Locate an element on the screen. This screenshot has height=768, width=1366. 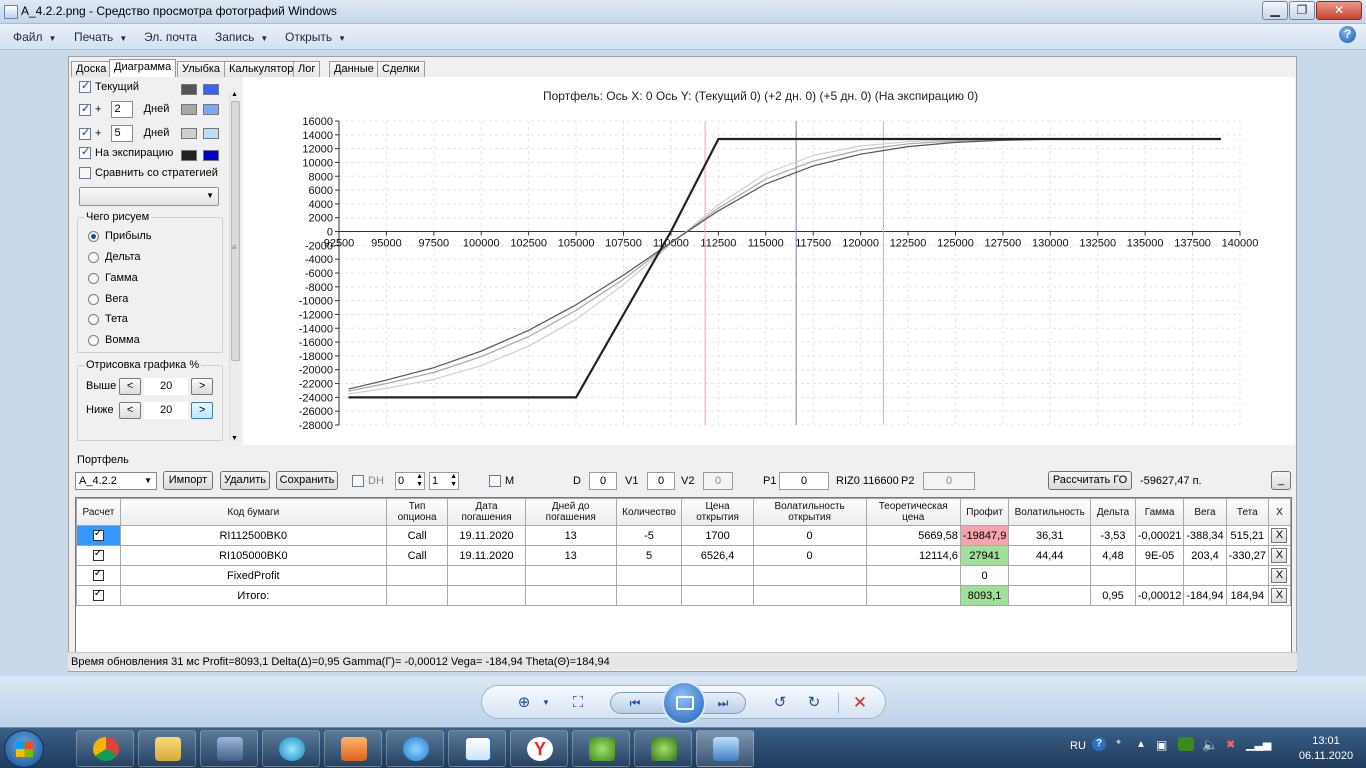
header-vol: Волатильность is located at coordinates (1050, 512).